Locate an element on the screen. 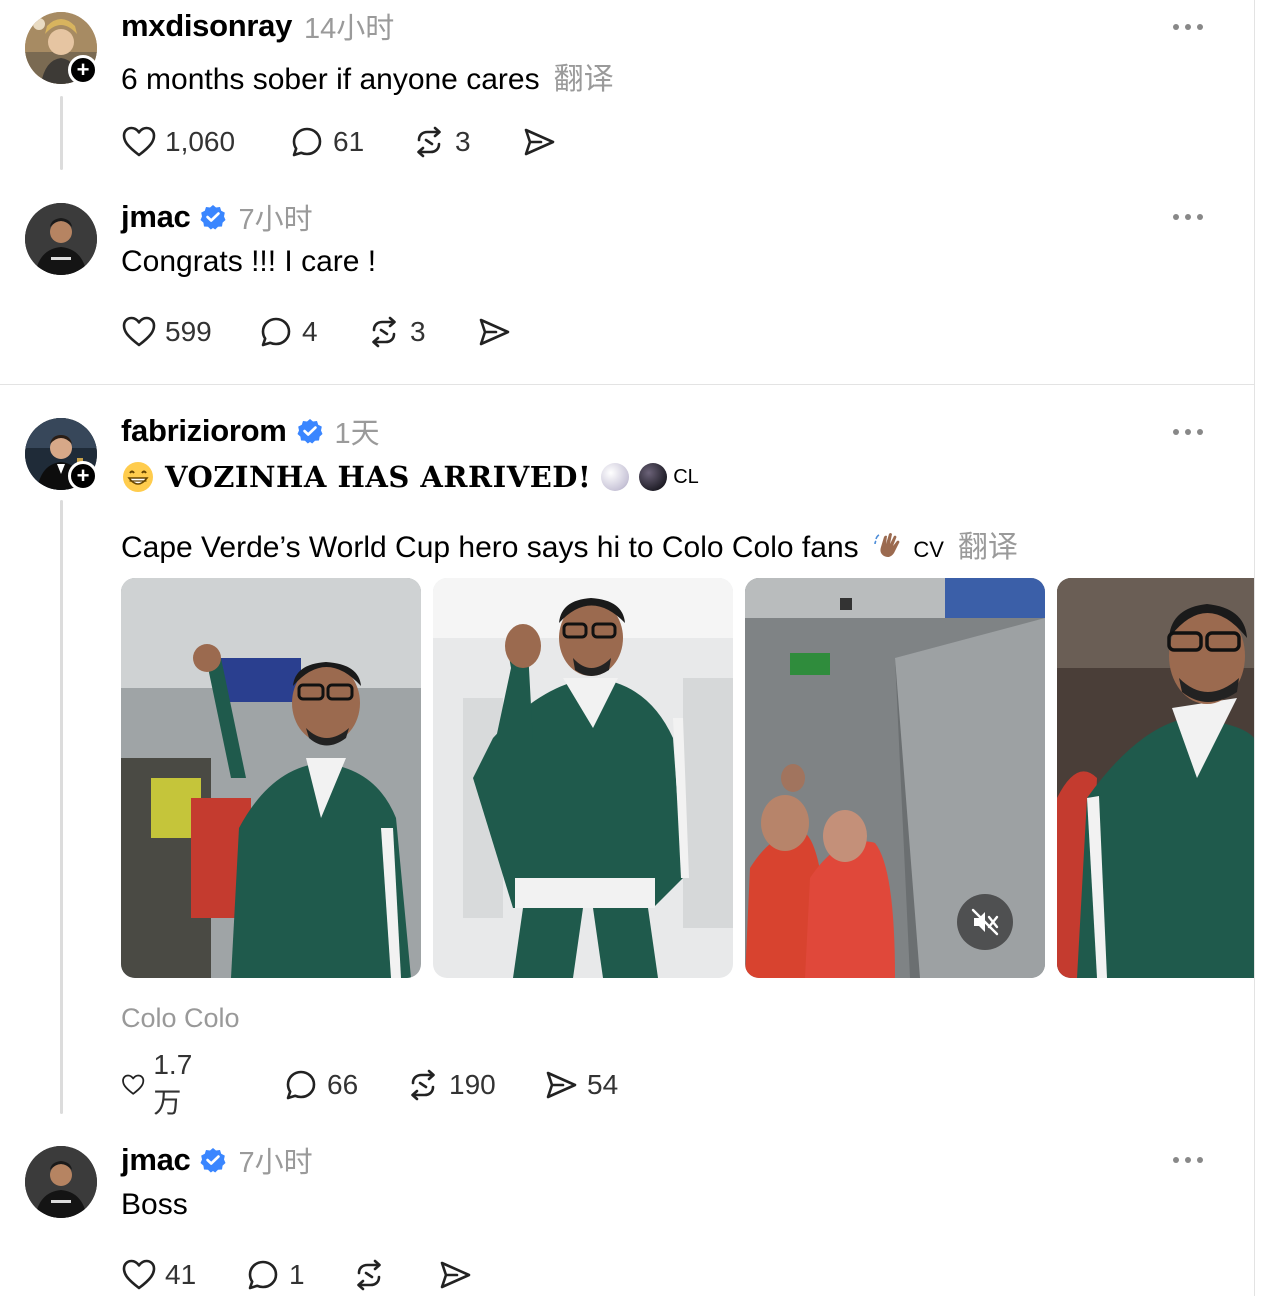  reply-button: 1 is located at coordinates (275, 1275).